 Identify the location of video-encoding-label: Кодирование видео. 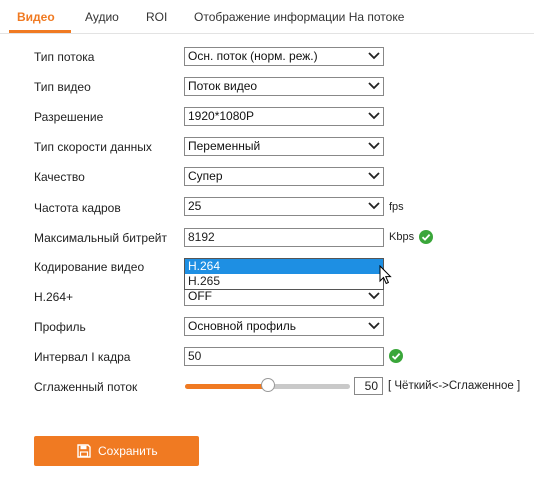
(89, 267).